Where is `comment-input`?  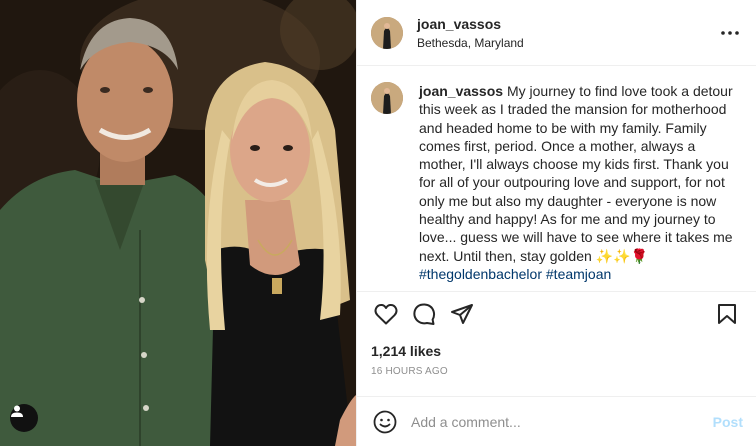 comment-input is located at coordinates (562, 421).